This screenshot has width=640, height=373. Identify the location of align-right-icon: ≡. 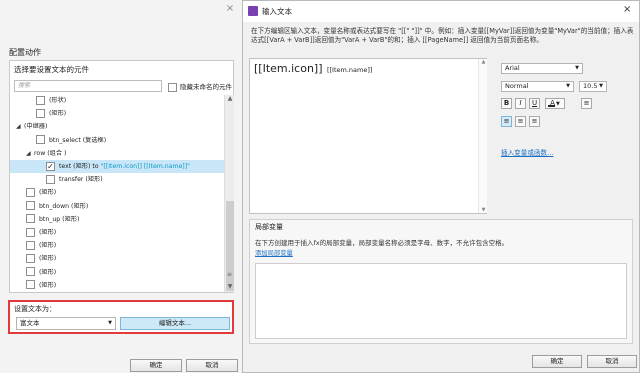
(534, 121).